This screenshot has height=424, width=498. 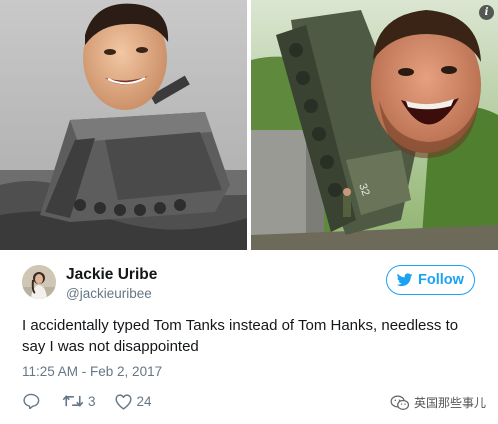 What do you see at coordinates (144, 401) in the screenshot?
I see `like-count: 24` at bounding box center [144, 401].